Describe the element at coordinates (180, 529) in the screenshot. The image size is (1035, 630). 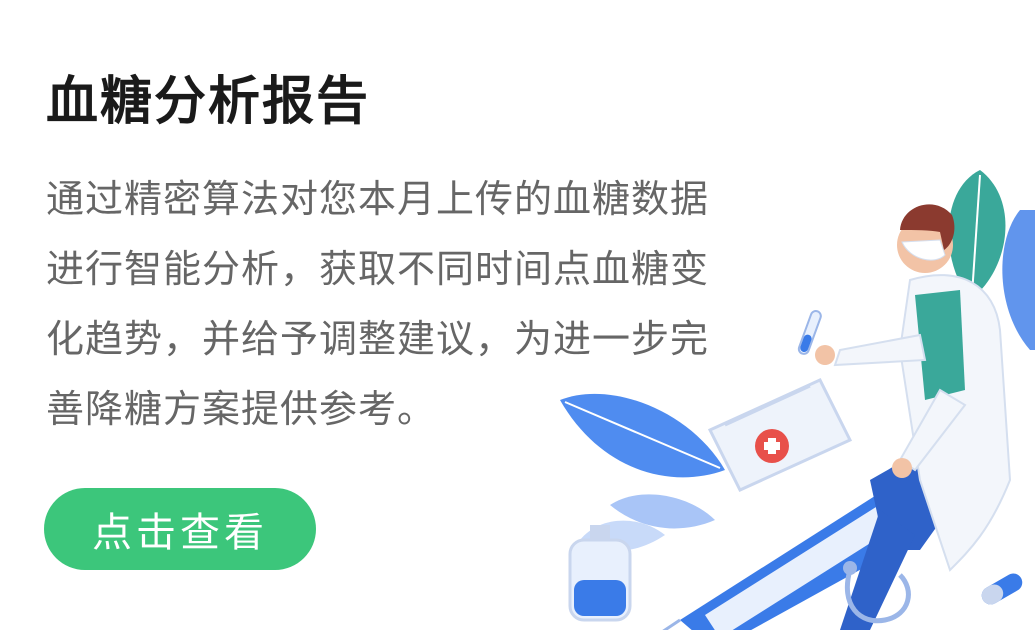
I see `view-button: 点击查看` at that location.